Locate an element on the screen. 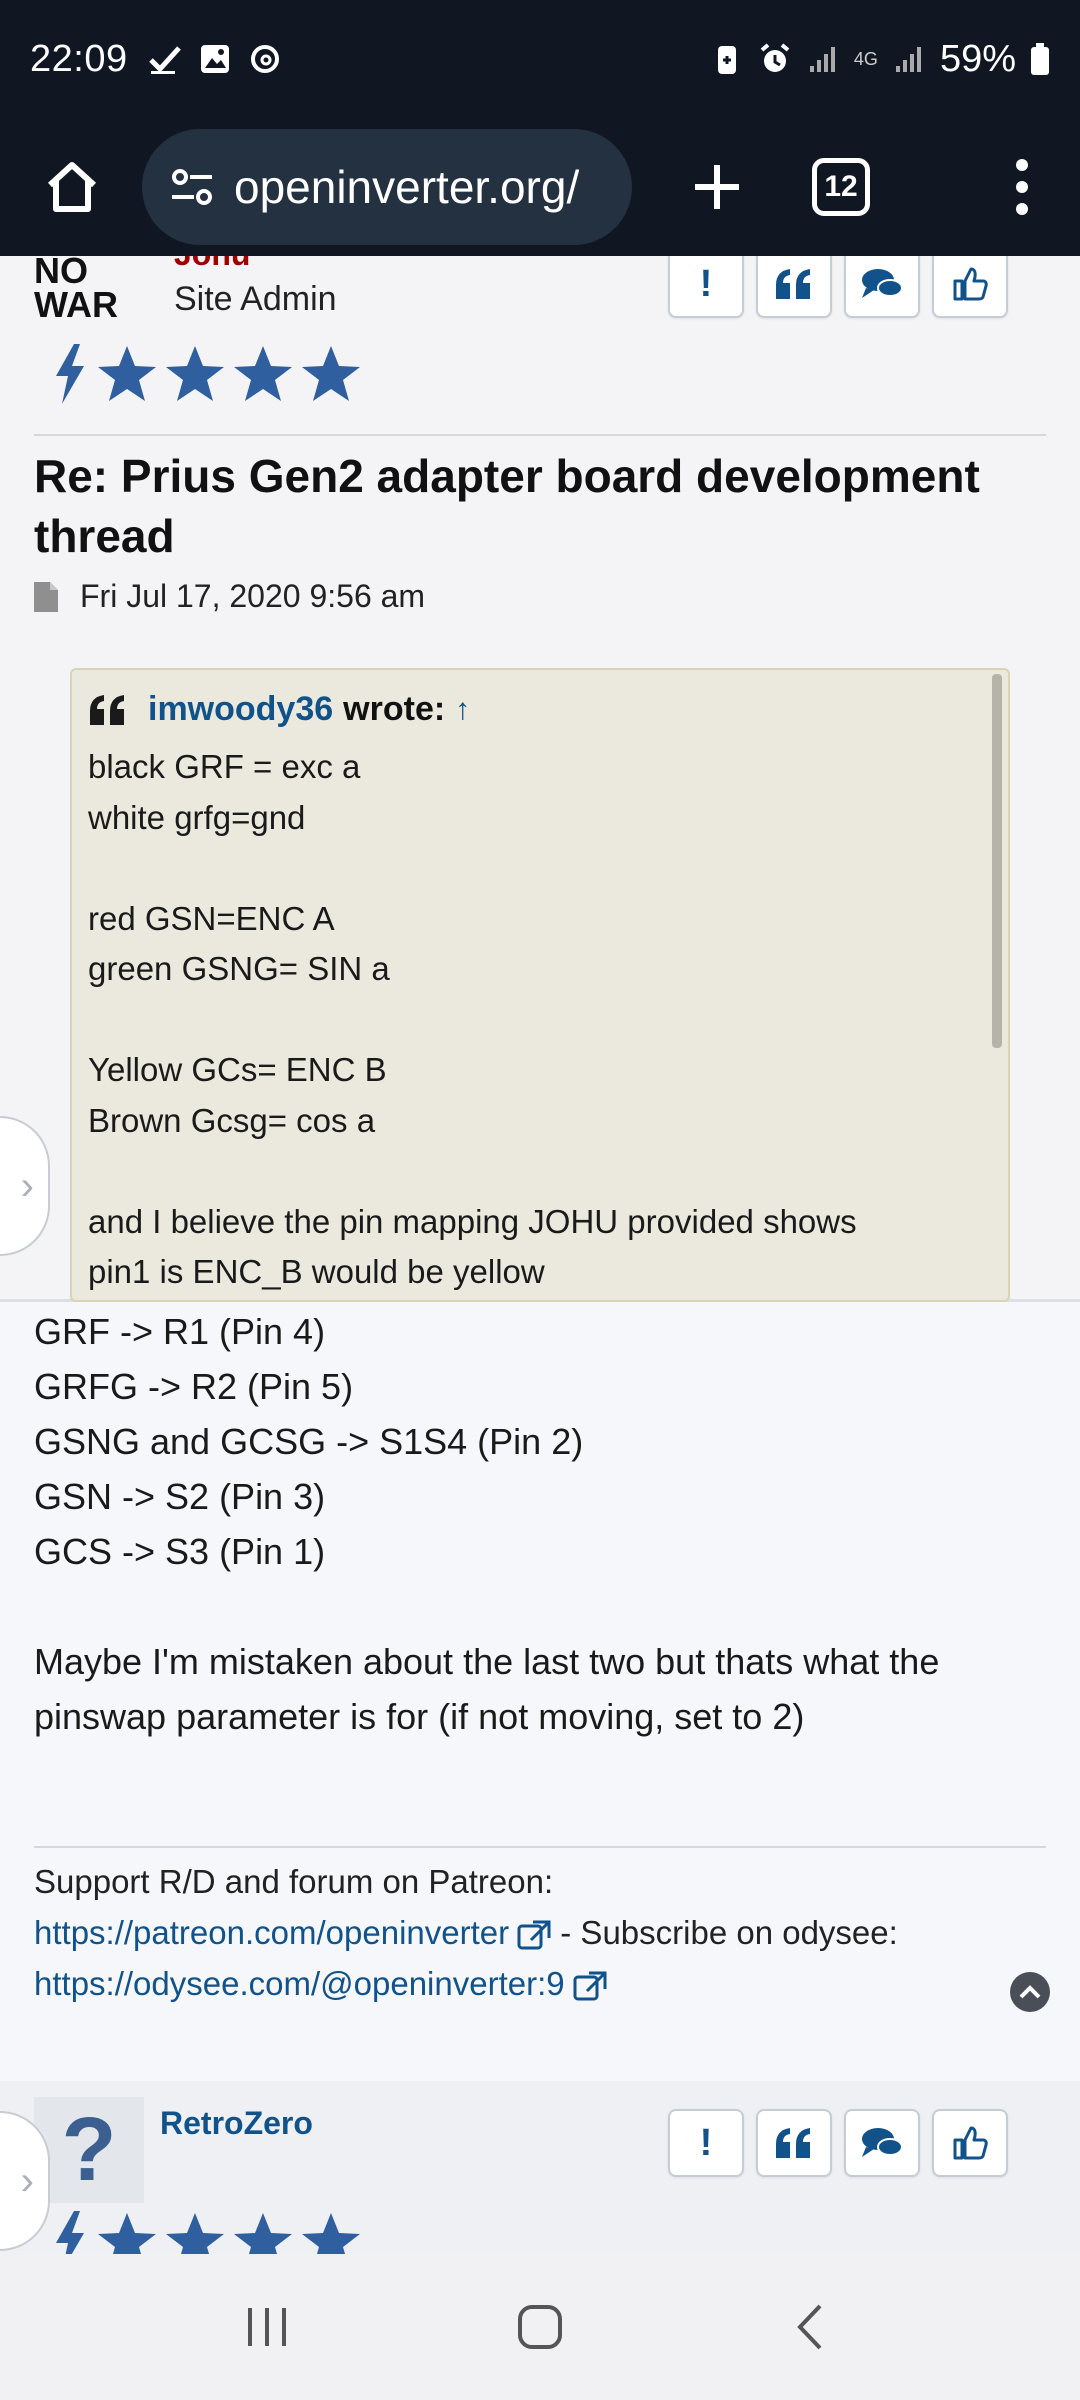 The width and height of the screenshot is (1080, 2400). tab-switcher-button: 12 is located at coordinates (841, 187).